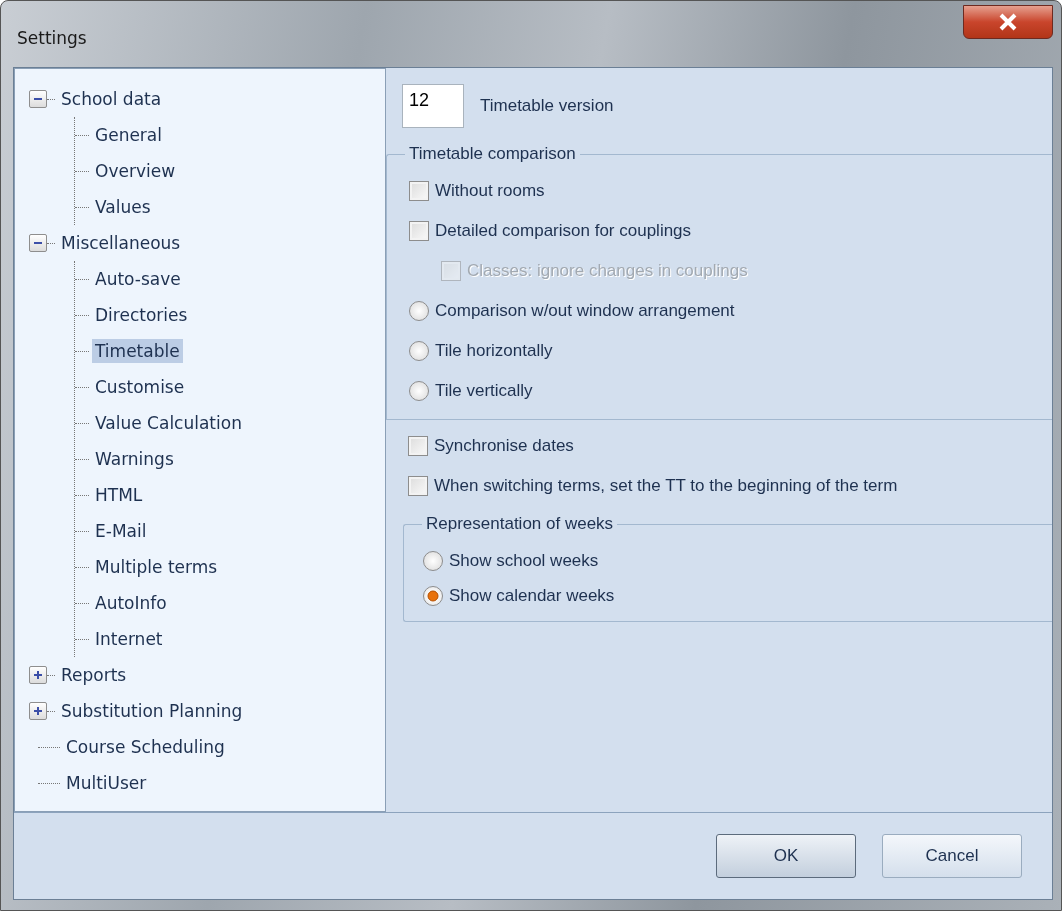 The width and height of the screenshot is (1062, 911). I want to click on option-label: Detailed comparison for couplings, so click(563, 231).